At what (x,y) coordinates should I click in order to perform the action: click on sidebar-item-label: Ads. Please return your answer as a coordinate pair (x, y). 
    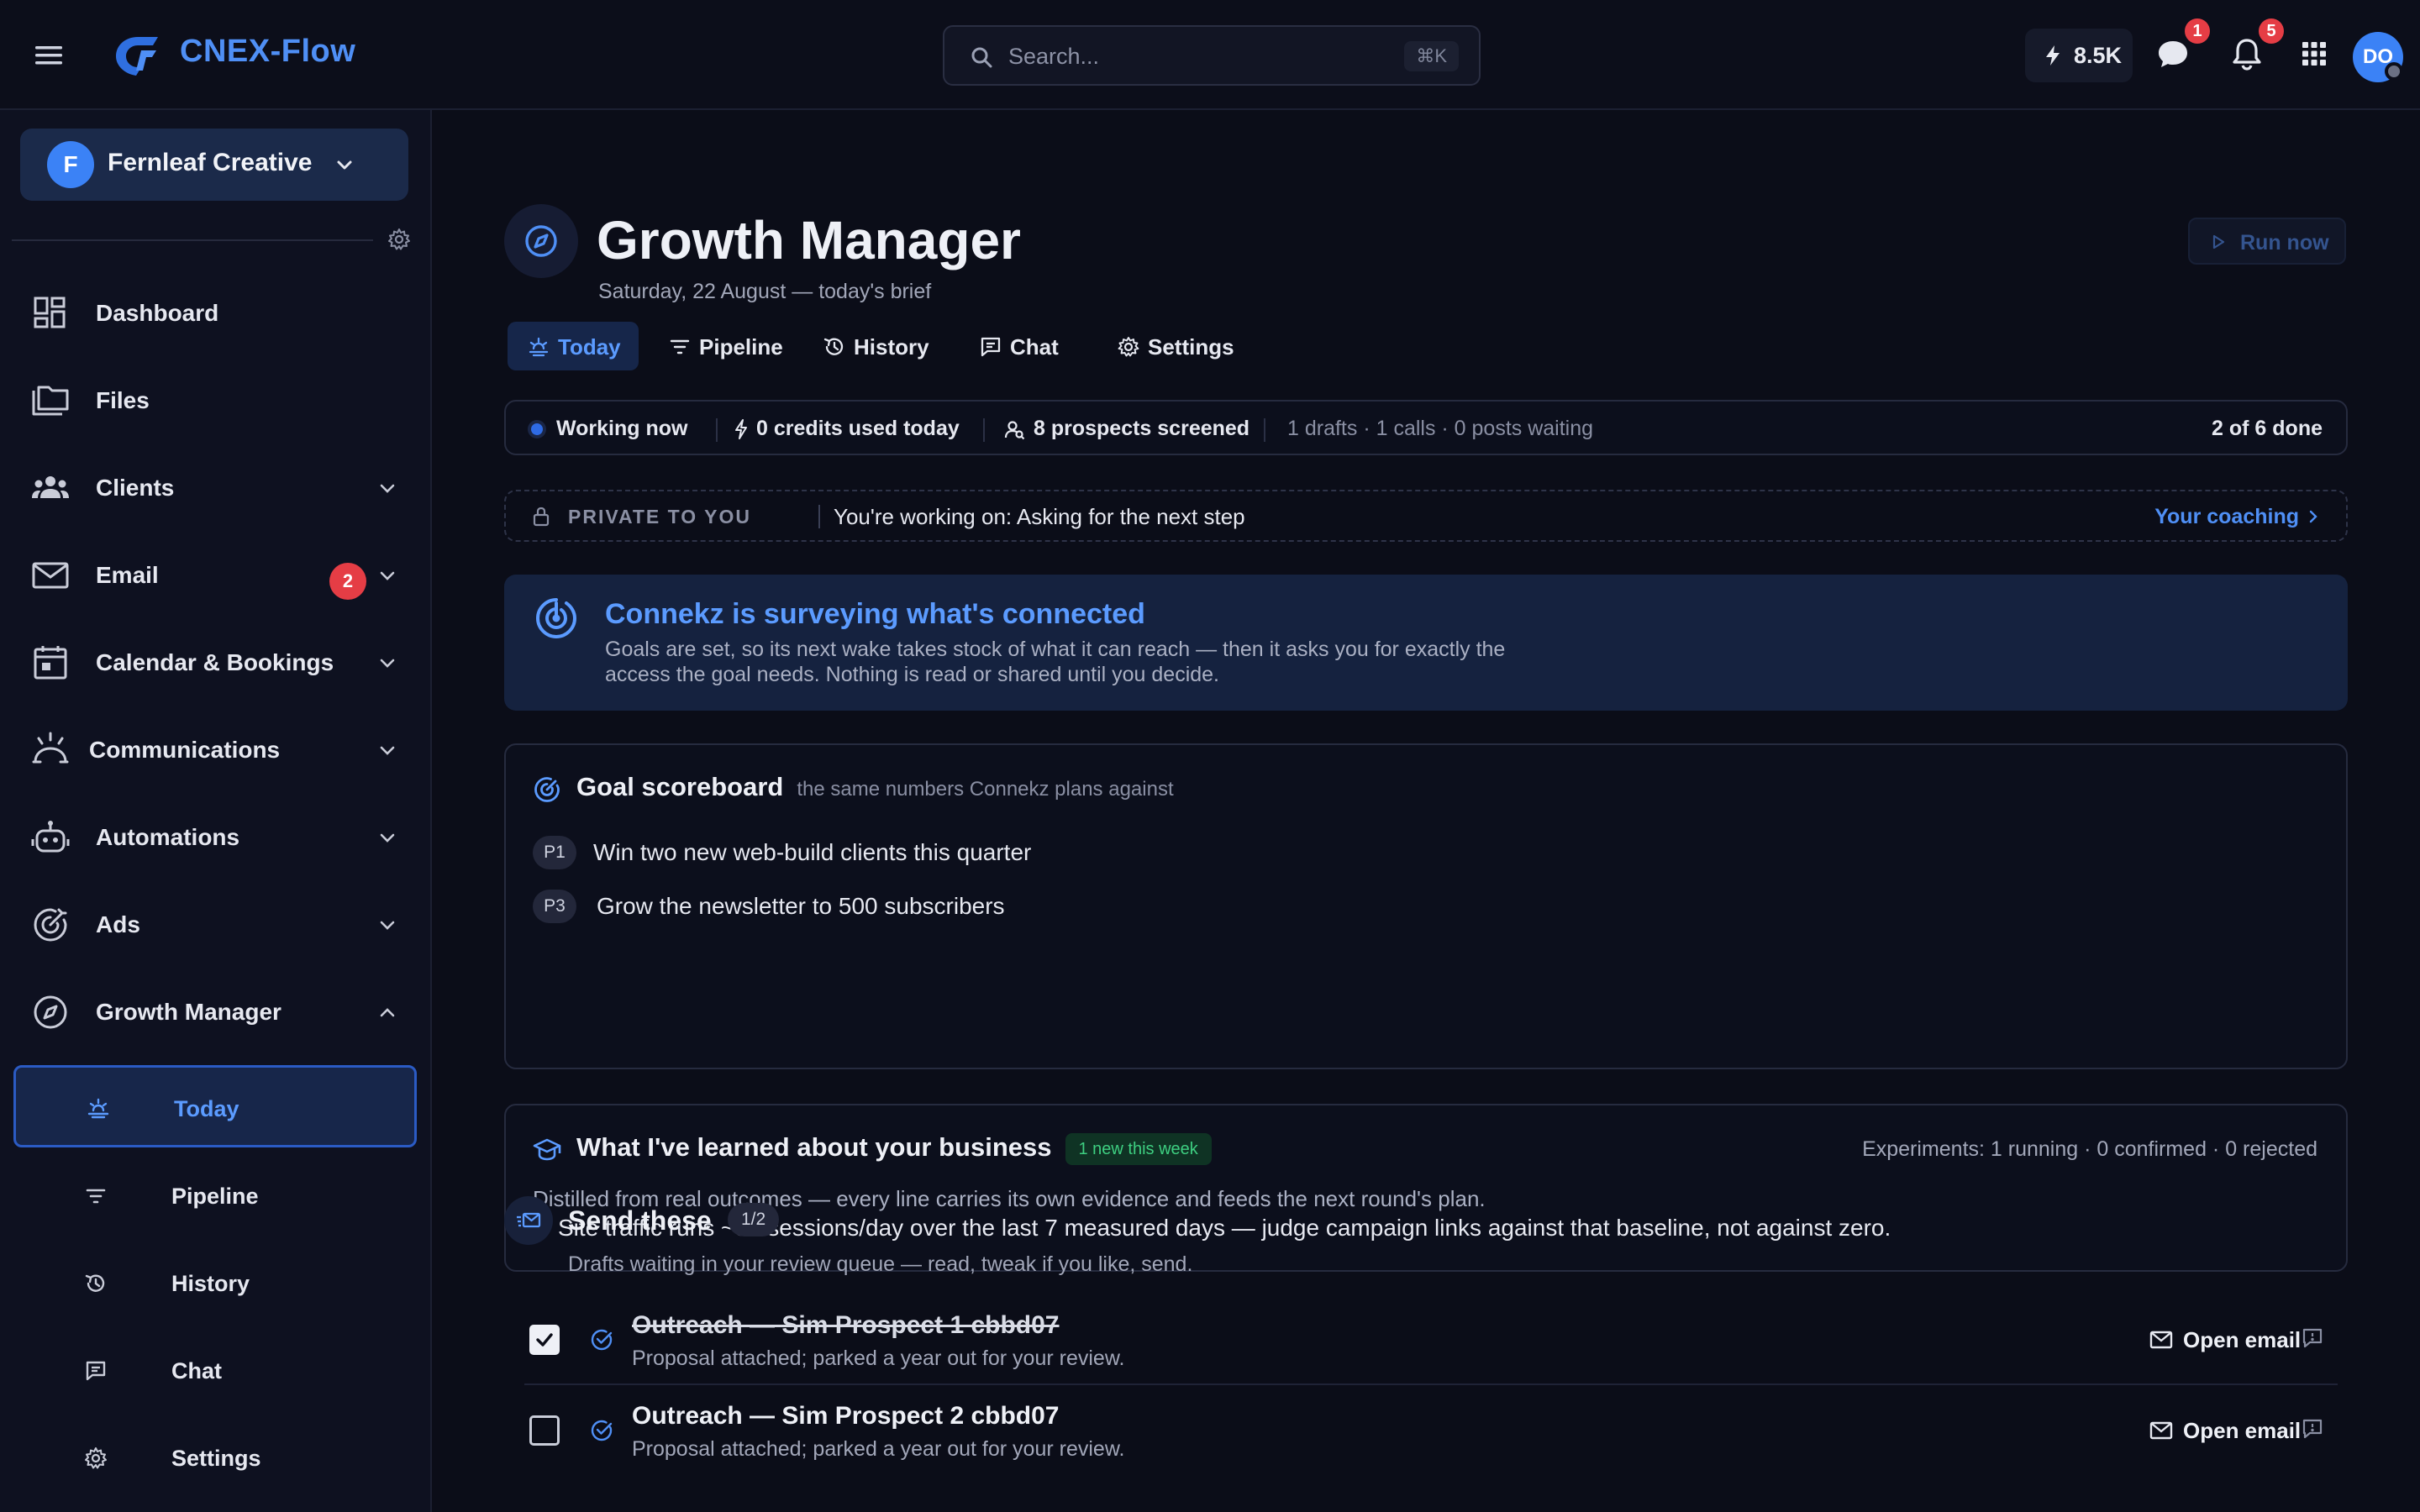
    Looking at the image, I should click on (118, 924).